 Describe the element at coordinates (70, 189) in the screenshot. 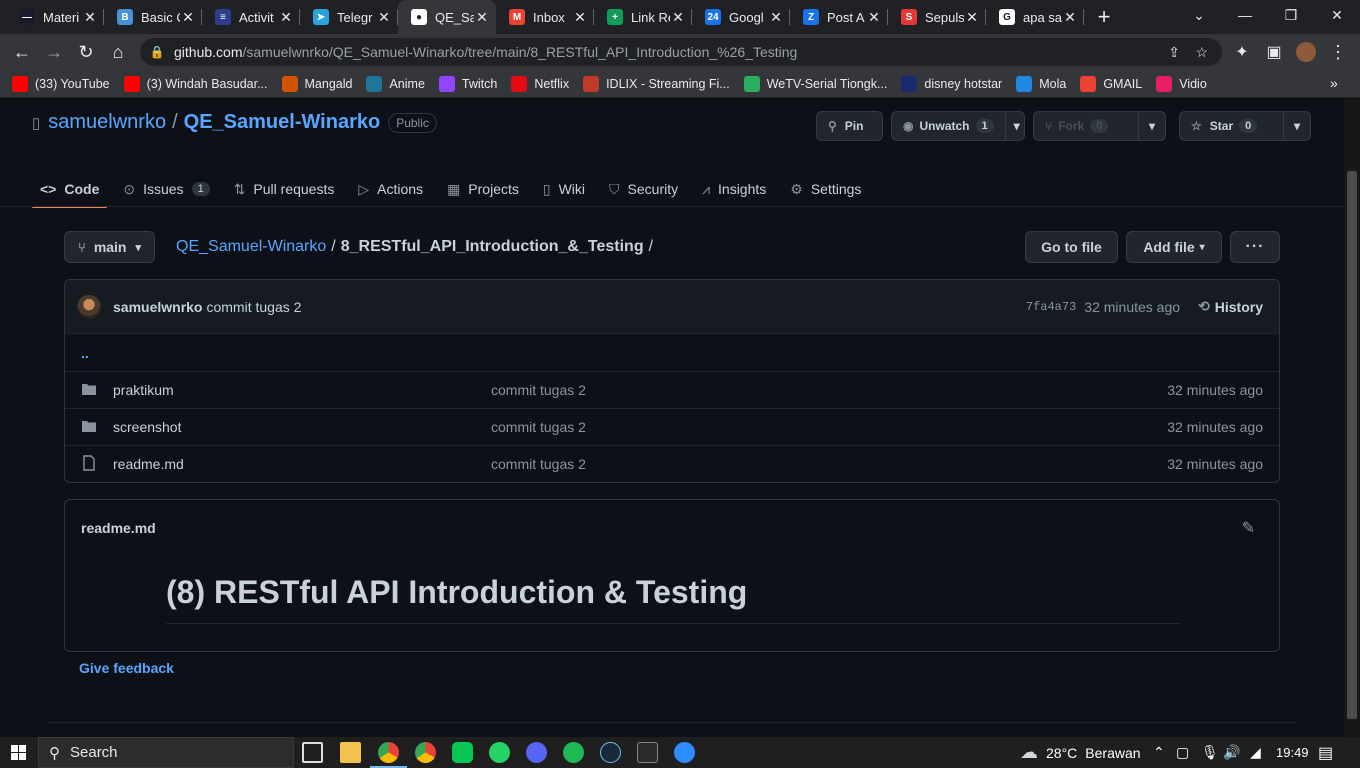

I see `tab-code: <> Code` at that location.